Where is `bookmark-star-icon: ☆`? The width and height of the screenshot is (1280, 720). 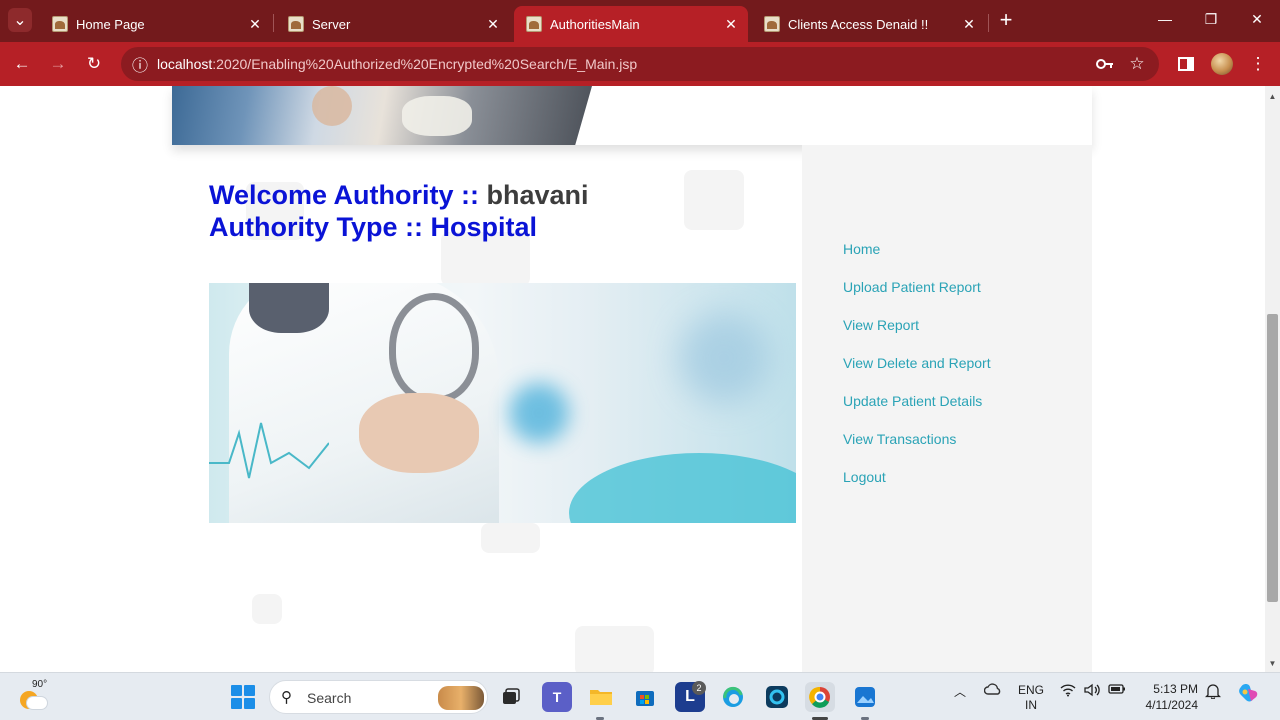
bookmark-star-icon: ☆ is located at coordinates (1137, 64).